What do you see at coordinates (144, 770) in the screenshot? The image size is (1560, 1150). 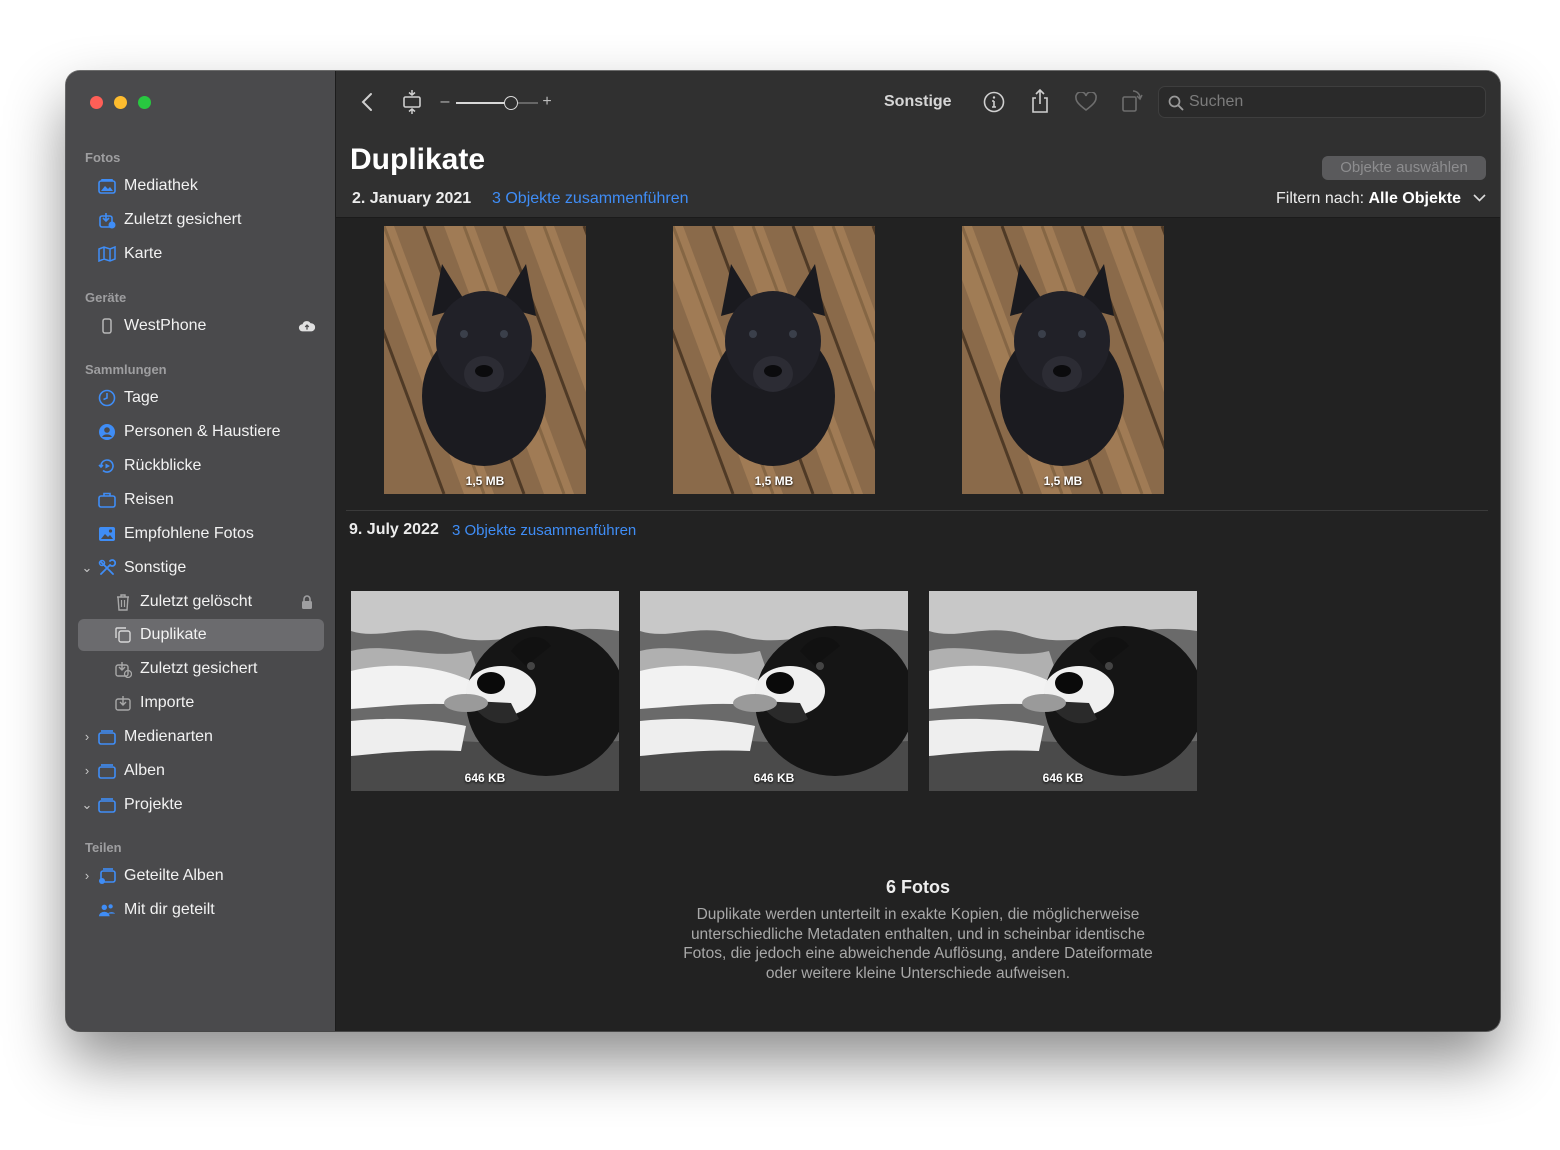 I see `sidebar-item-label: Alben` at bounding box center [144, 770].